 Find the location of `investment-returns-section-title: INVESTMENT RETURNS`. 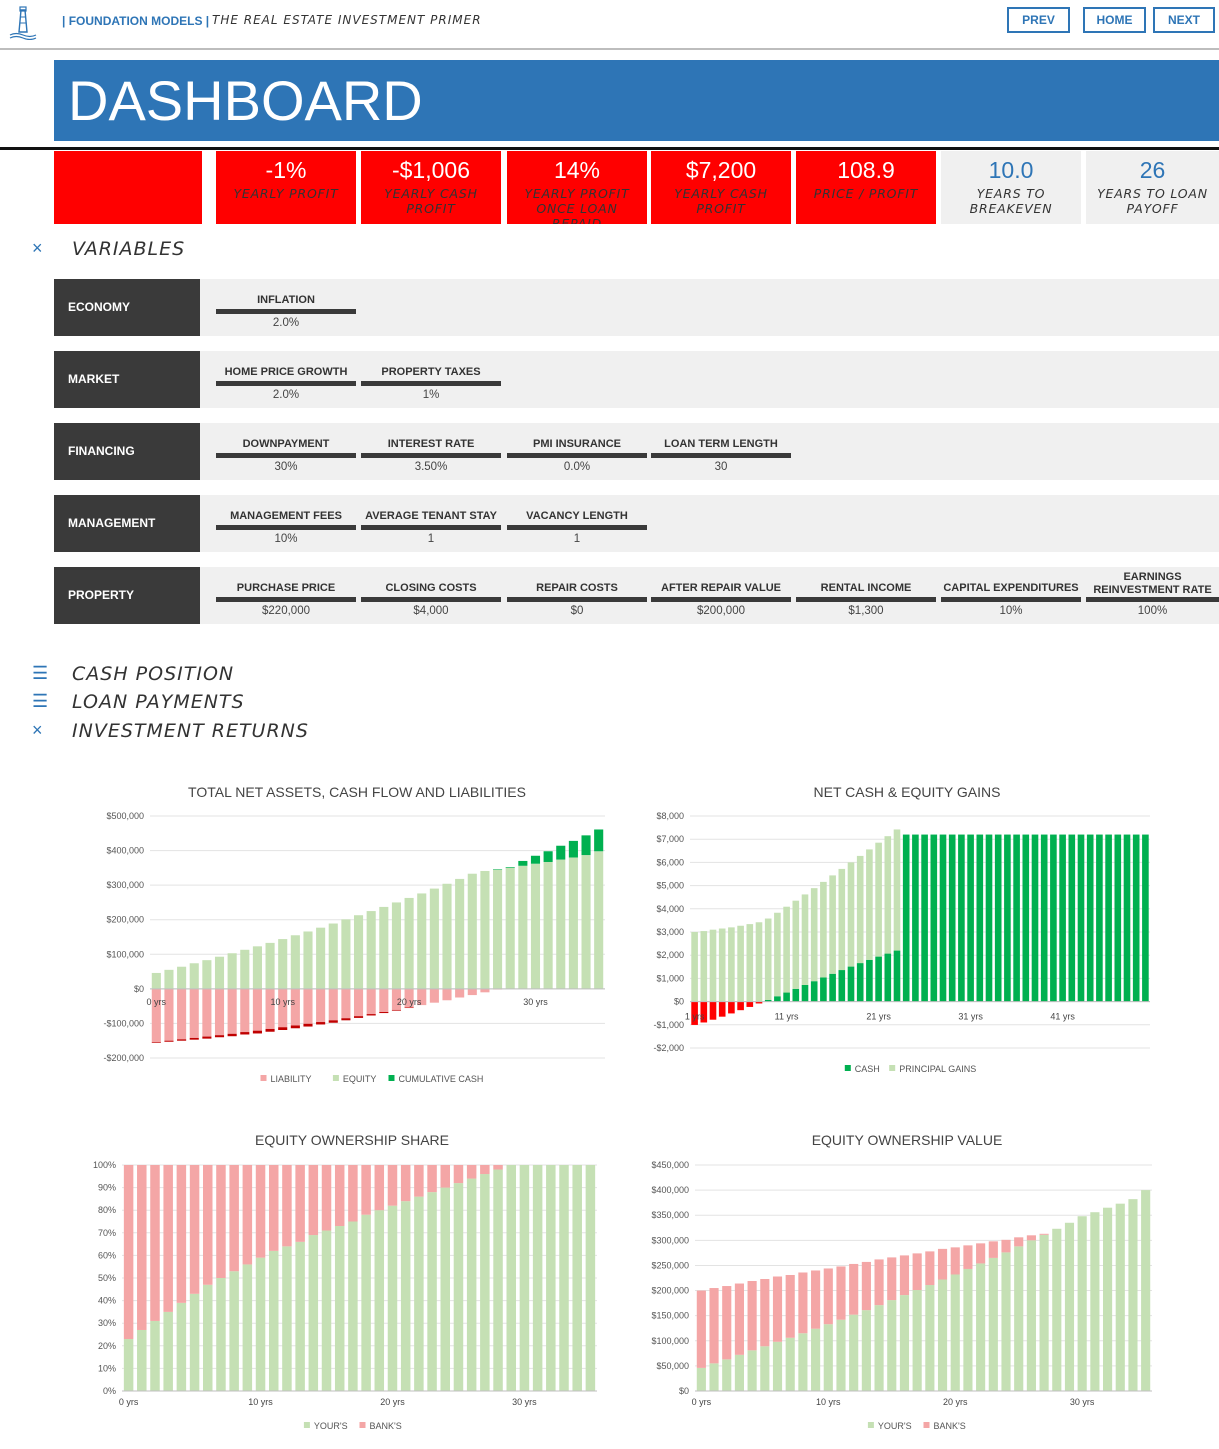

investment-returns-section-title: INVESTMENT RETURNS is located at coordinates (190, 731).